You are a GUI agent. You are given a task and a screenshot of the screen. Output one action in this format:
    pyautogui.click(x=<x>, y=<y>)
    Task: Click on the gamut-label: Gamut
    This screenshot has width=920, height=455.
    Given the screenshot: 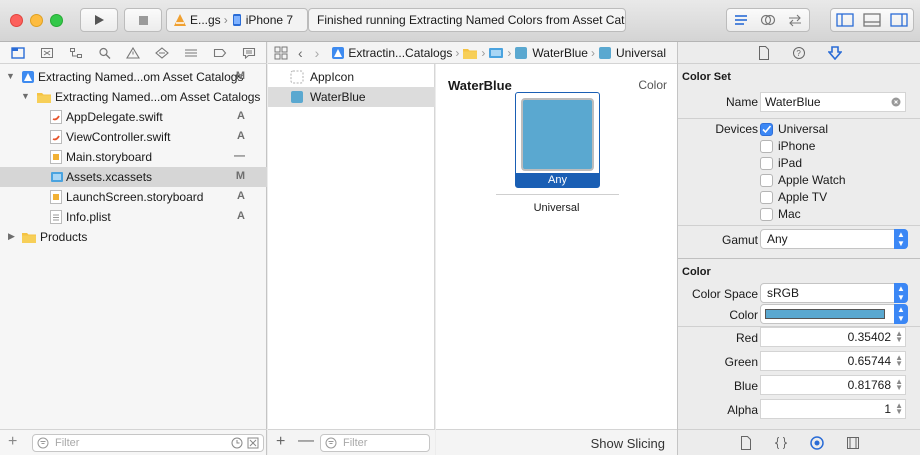 What is the action you would take?
    pyautogui.click(x=739, y=240)
    